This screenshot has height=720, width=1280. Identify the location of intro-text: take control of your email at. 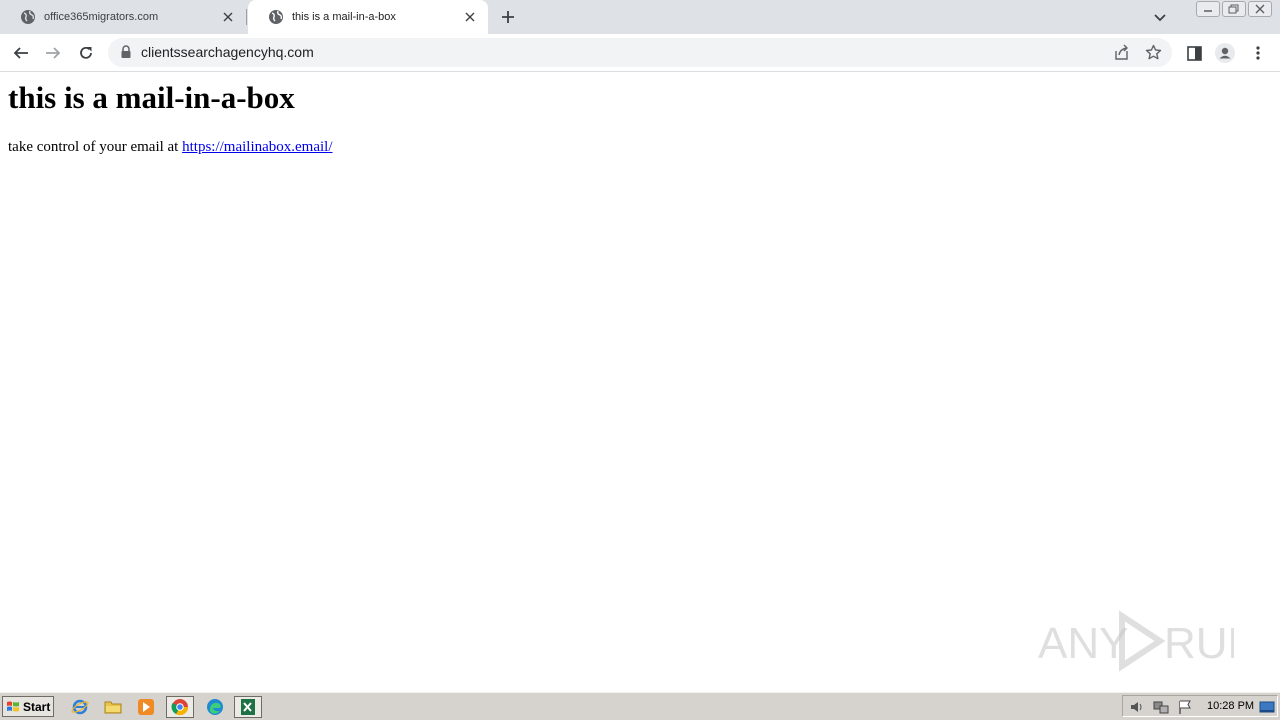
(95, 147).